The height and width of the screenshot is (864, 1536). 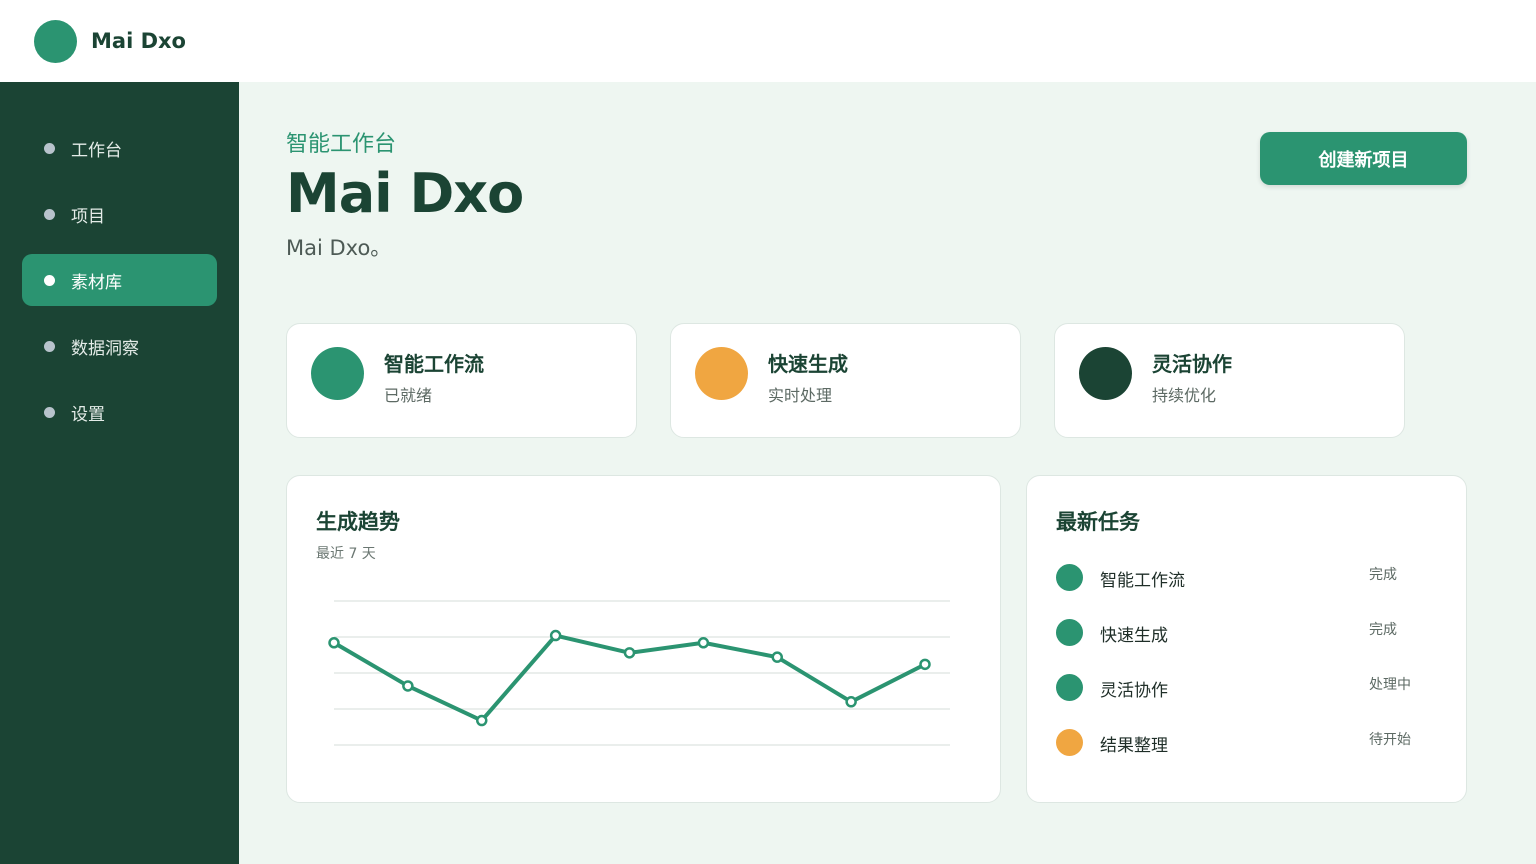 What do you see at coordinates (1246, 687) in the screenshot?
I see `task-row: 灵活协作 处理中` at bounding box center [1246, 687].